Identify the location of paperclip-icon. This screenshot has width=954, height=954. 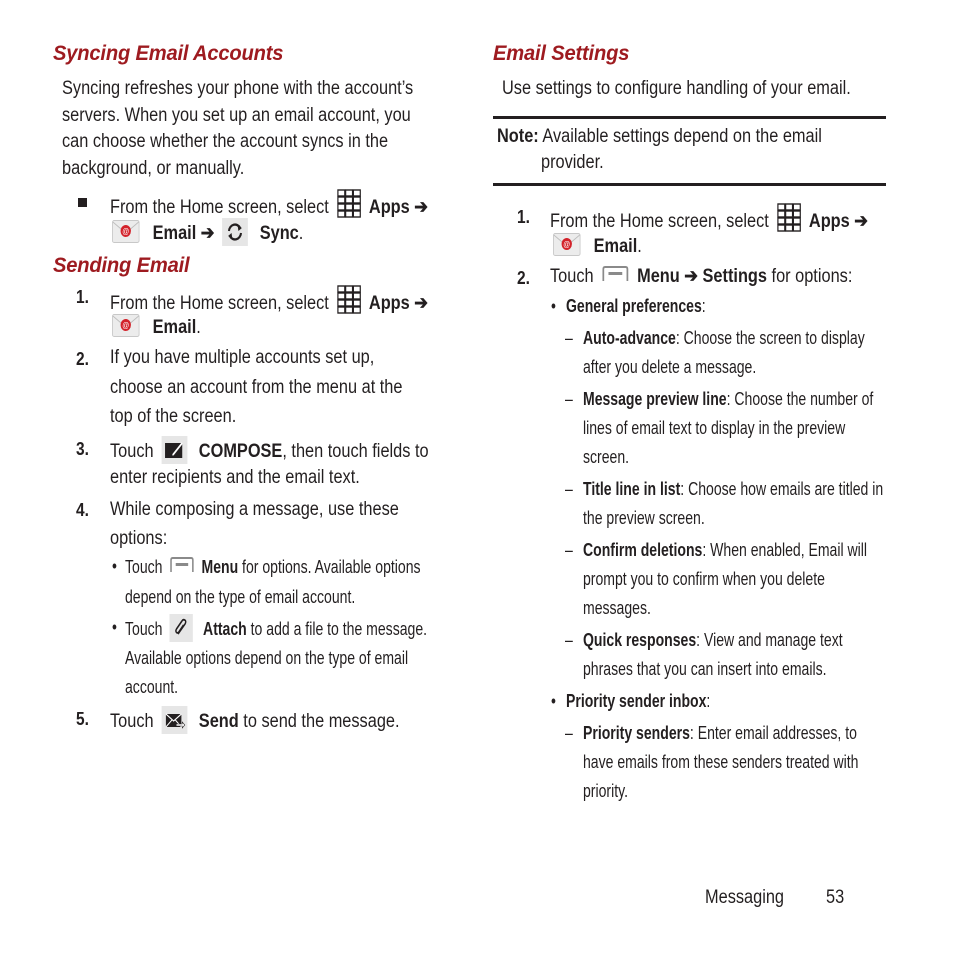
(181, 628).